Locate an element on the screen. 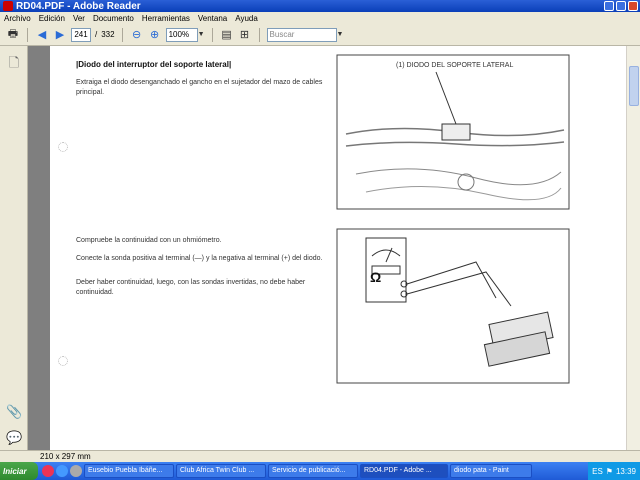  menu-edicion: Edición is located at coordinates (52, 18).